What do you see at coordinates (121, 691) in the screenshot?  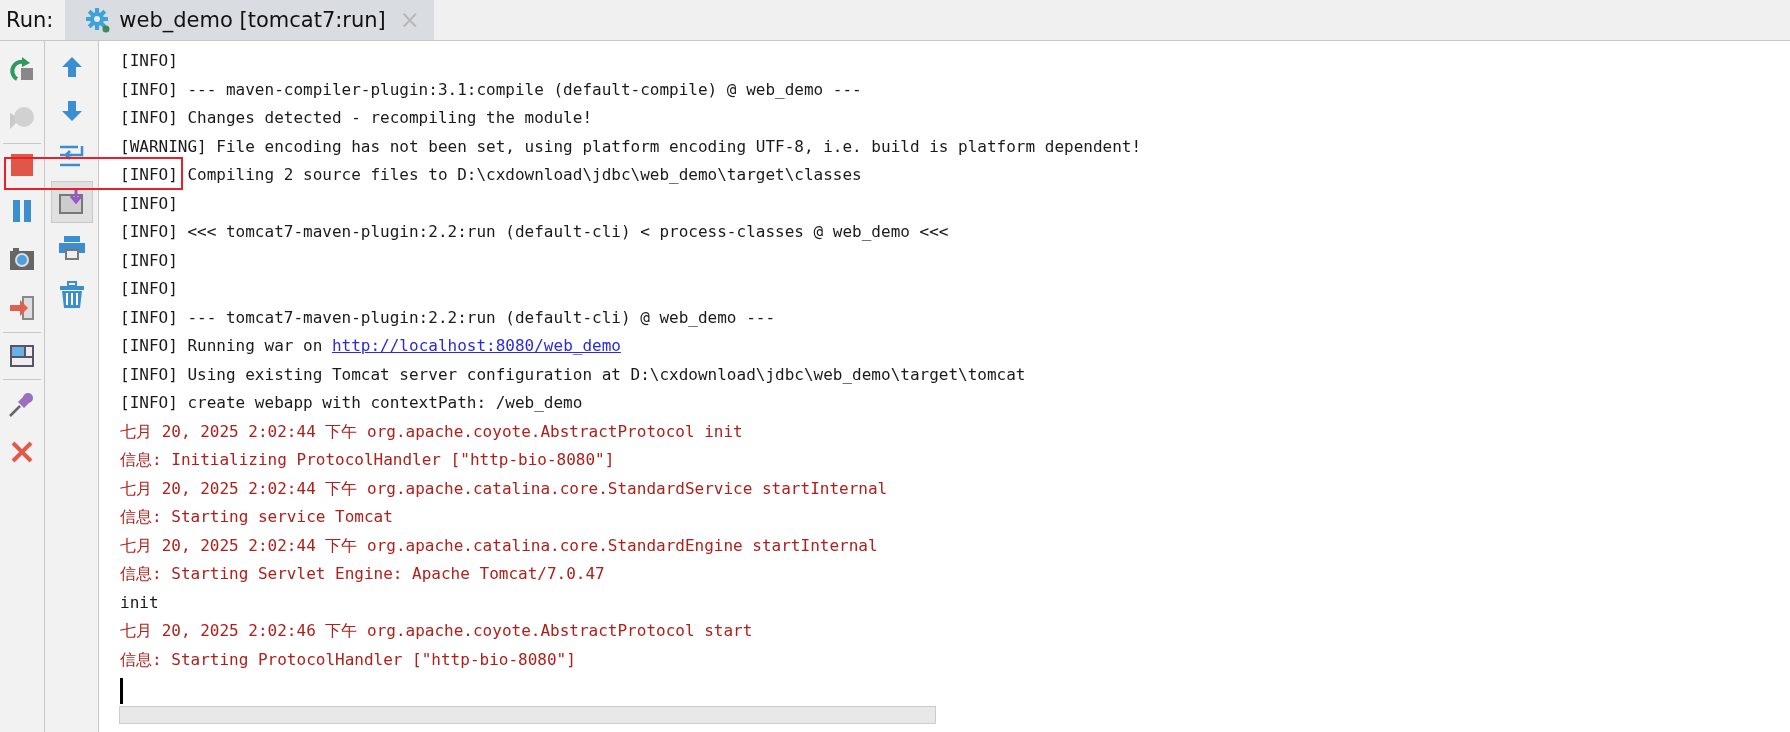 I see `text-cursor` at bounding box center [121, 691].